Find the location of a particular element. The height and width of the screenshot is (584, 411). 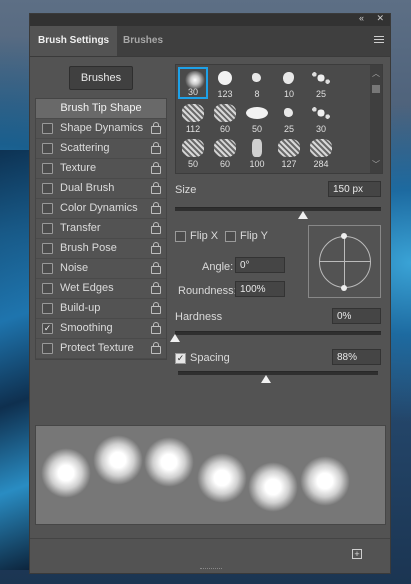

brush-option-item: Brush Pose is located at coordinates (101, 249).